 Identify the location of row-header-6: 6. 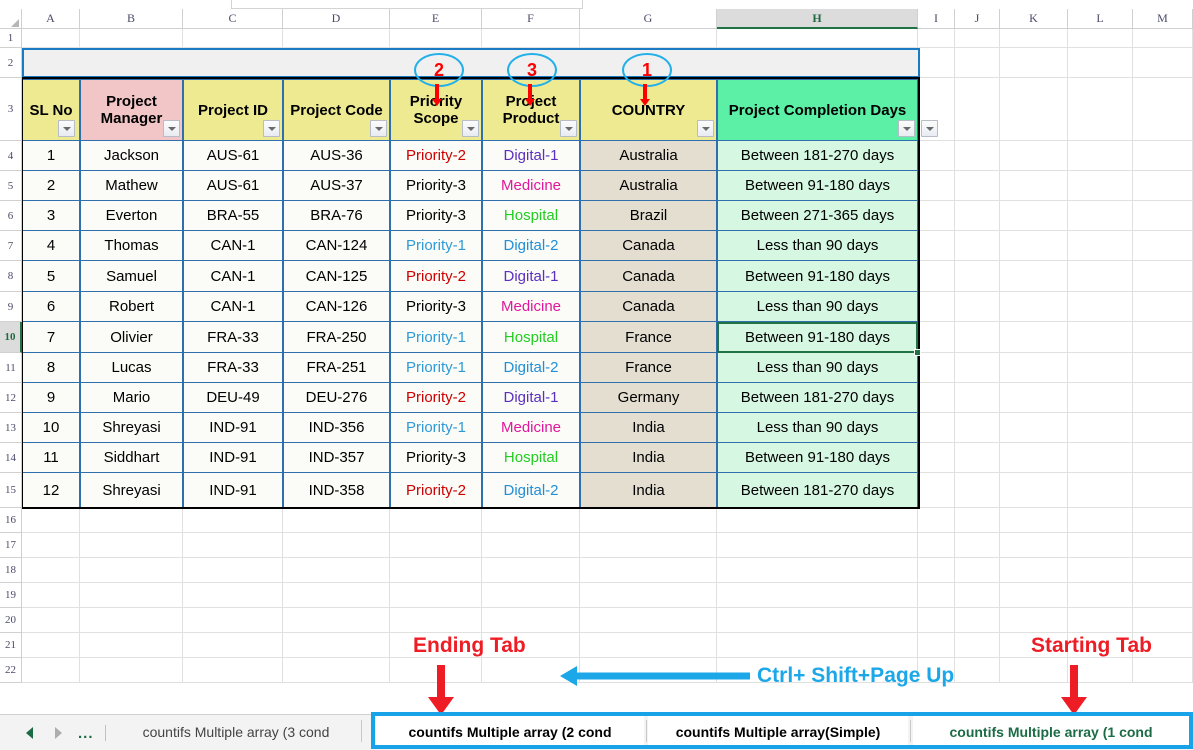
(11, 216).